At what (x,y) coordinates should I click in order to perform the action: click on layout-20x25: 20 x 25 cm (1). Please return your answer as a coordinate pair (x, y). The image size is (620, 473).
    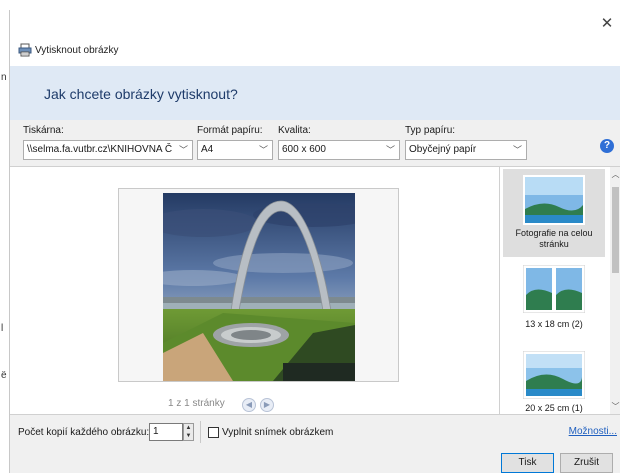
    Looking at the image, I should click on (554, 383).